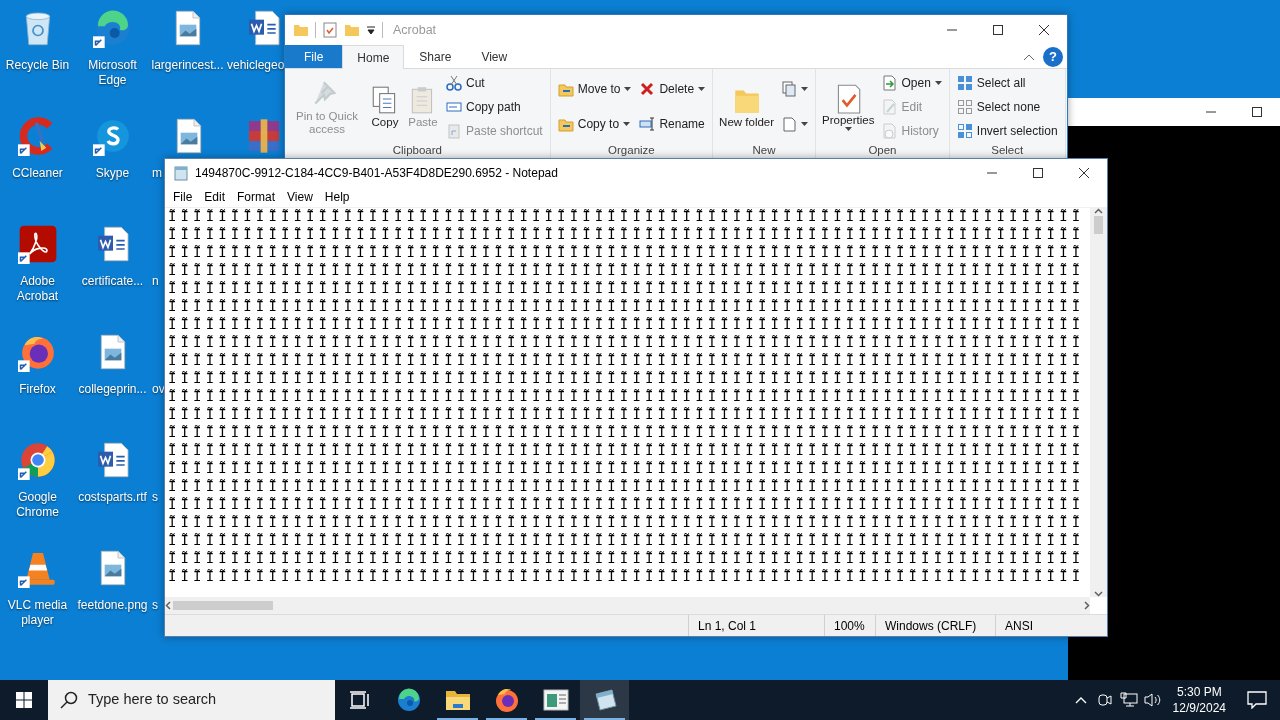 Image resolution: width=1280 pixels, height=720 pixels. What do you see at coordinates (181, 173) in the screenshot?
I see `notepad-icon` at bounding box center [181, 173].